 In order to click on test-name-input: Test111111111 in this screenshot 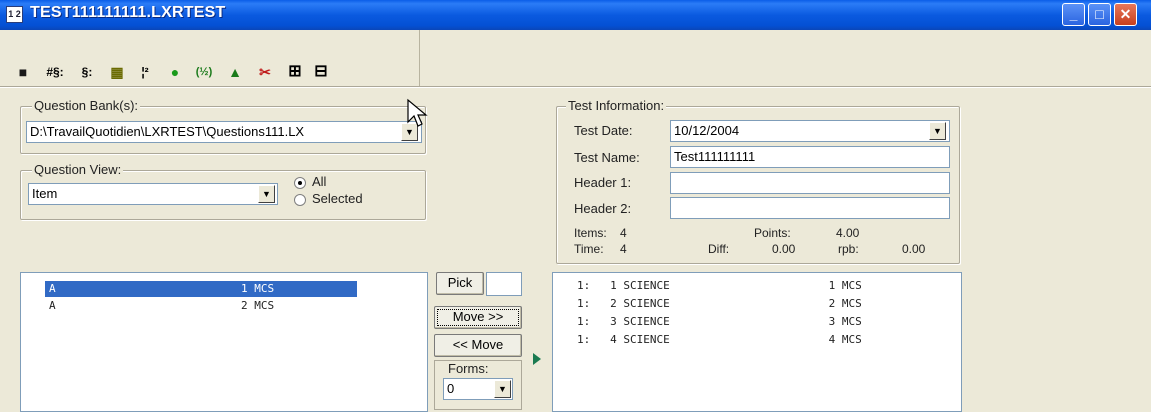, I will do `click(810, 157)`.